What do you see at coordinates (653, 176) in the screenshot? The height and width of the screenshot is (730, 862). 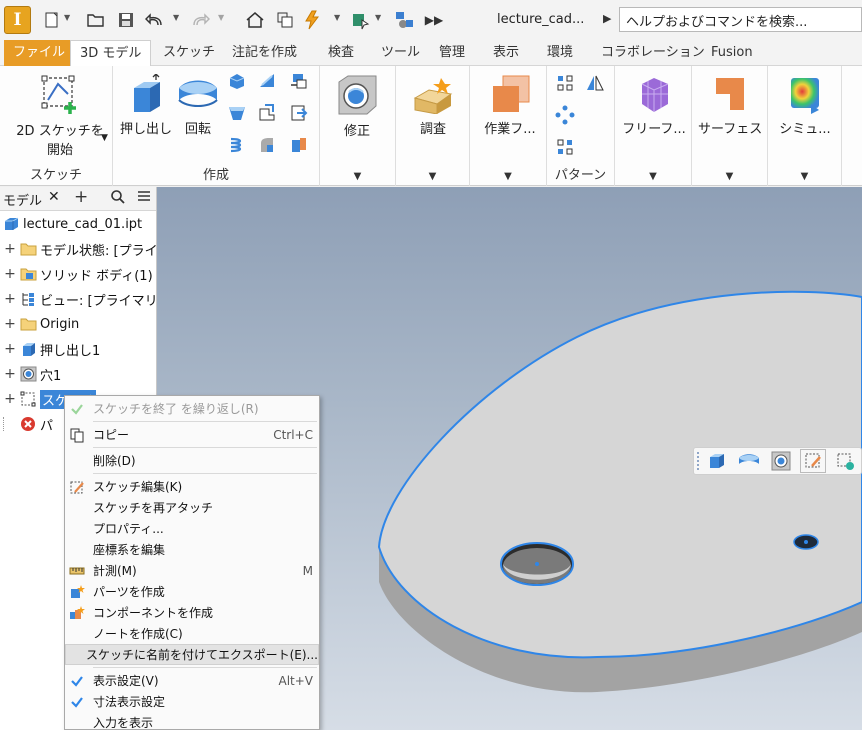 I see `freeform-dropdown-icon: ▼` at bounding box center [653, 176].